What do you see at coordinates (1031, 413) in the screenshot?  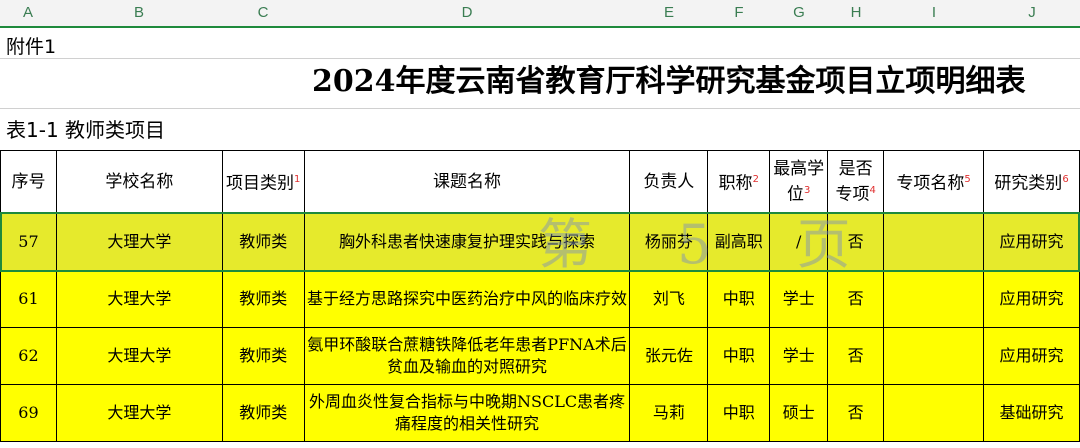 I see `cell-research-type: 基础研究` at bounding box center [1031, 413].